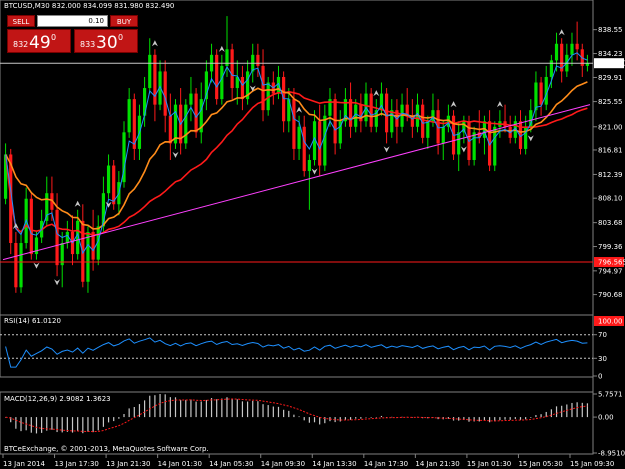  Describe the element at coordinates (610, 54) in the screenshot. I see `price-tick-label: 834.23` at that location.